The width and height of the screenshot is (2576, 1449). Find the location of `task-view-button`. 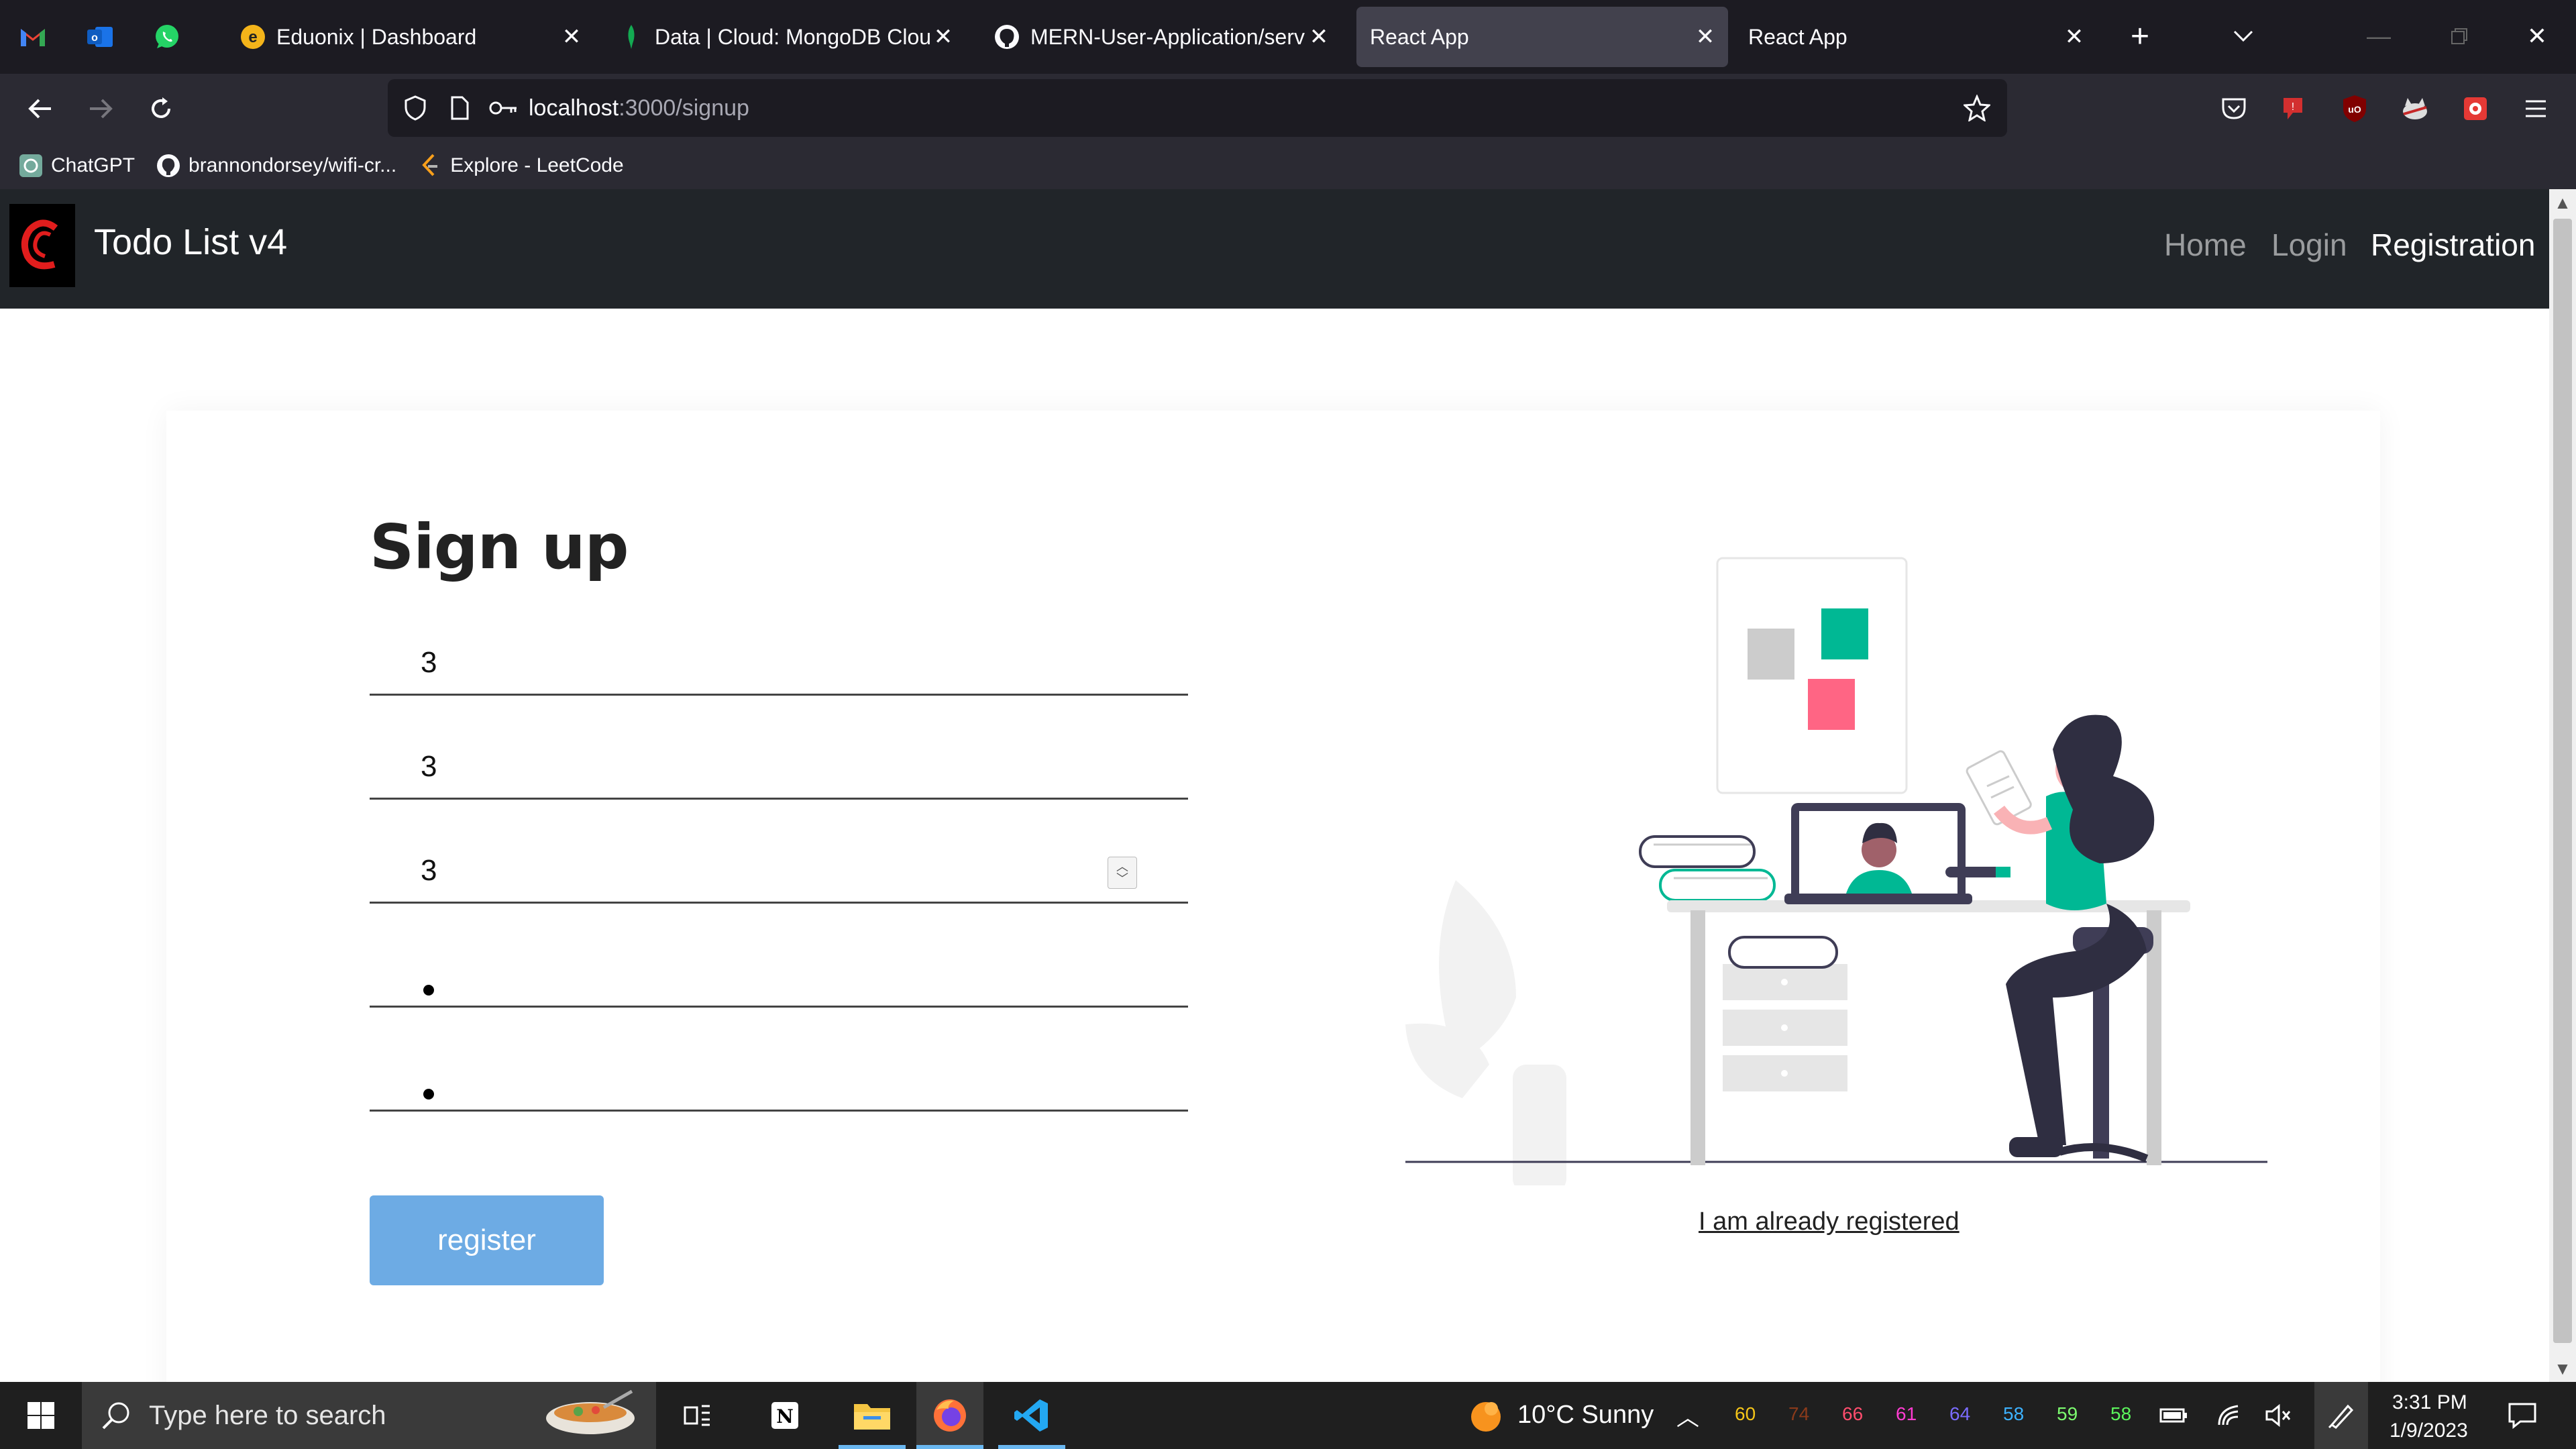

task-view-button is located at coordinates (697, 1415).